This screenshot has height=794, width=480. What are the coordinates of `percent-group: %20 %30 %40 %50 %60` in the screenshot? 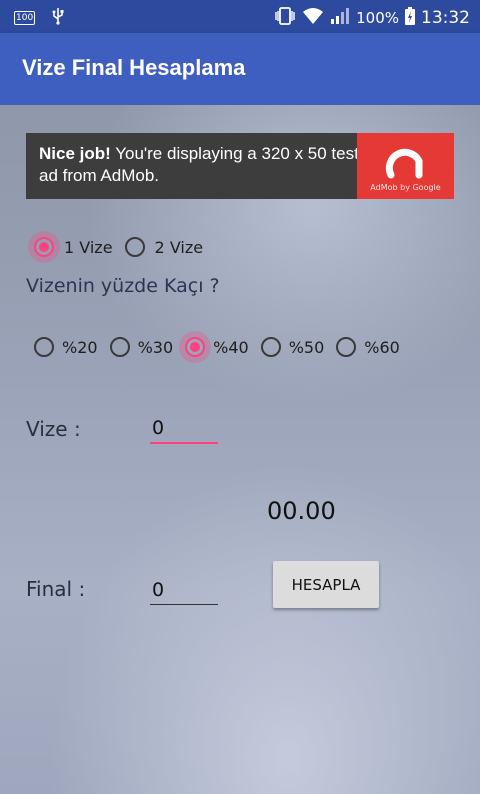 It's located at (223, 347).